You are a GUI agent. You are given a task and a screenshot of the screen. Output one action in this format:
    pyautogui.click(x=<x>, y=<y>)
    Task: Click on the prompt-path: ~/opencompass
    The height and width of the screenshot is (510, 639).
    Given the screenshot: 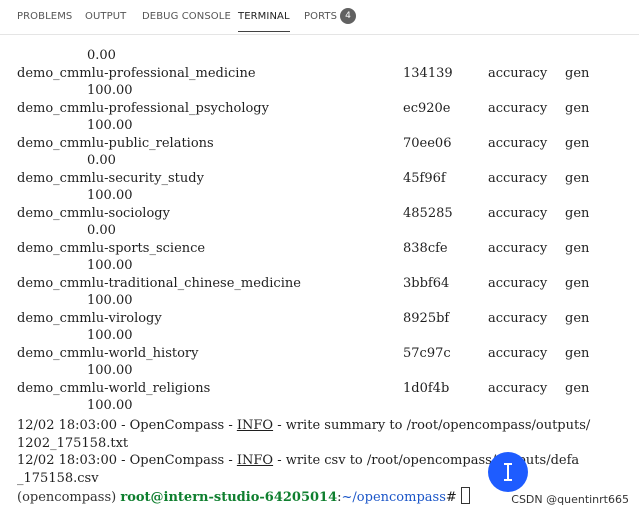 What is the action you would take?
    pyautogui.click(x=393, y=497)
    